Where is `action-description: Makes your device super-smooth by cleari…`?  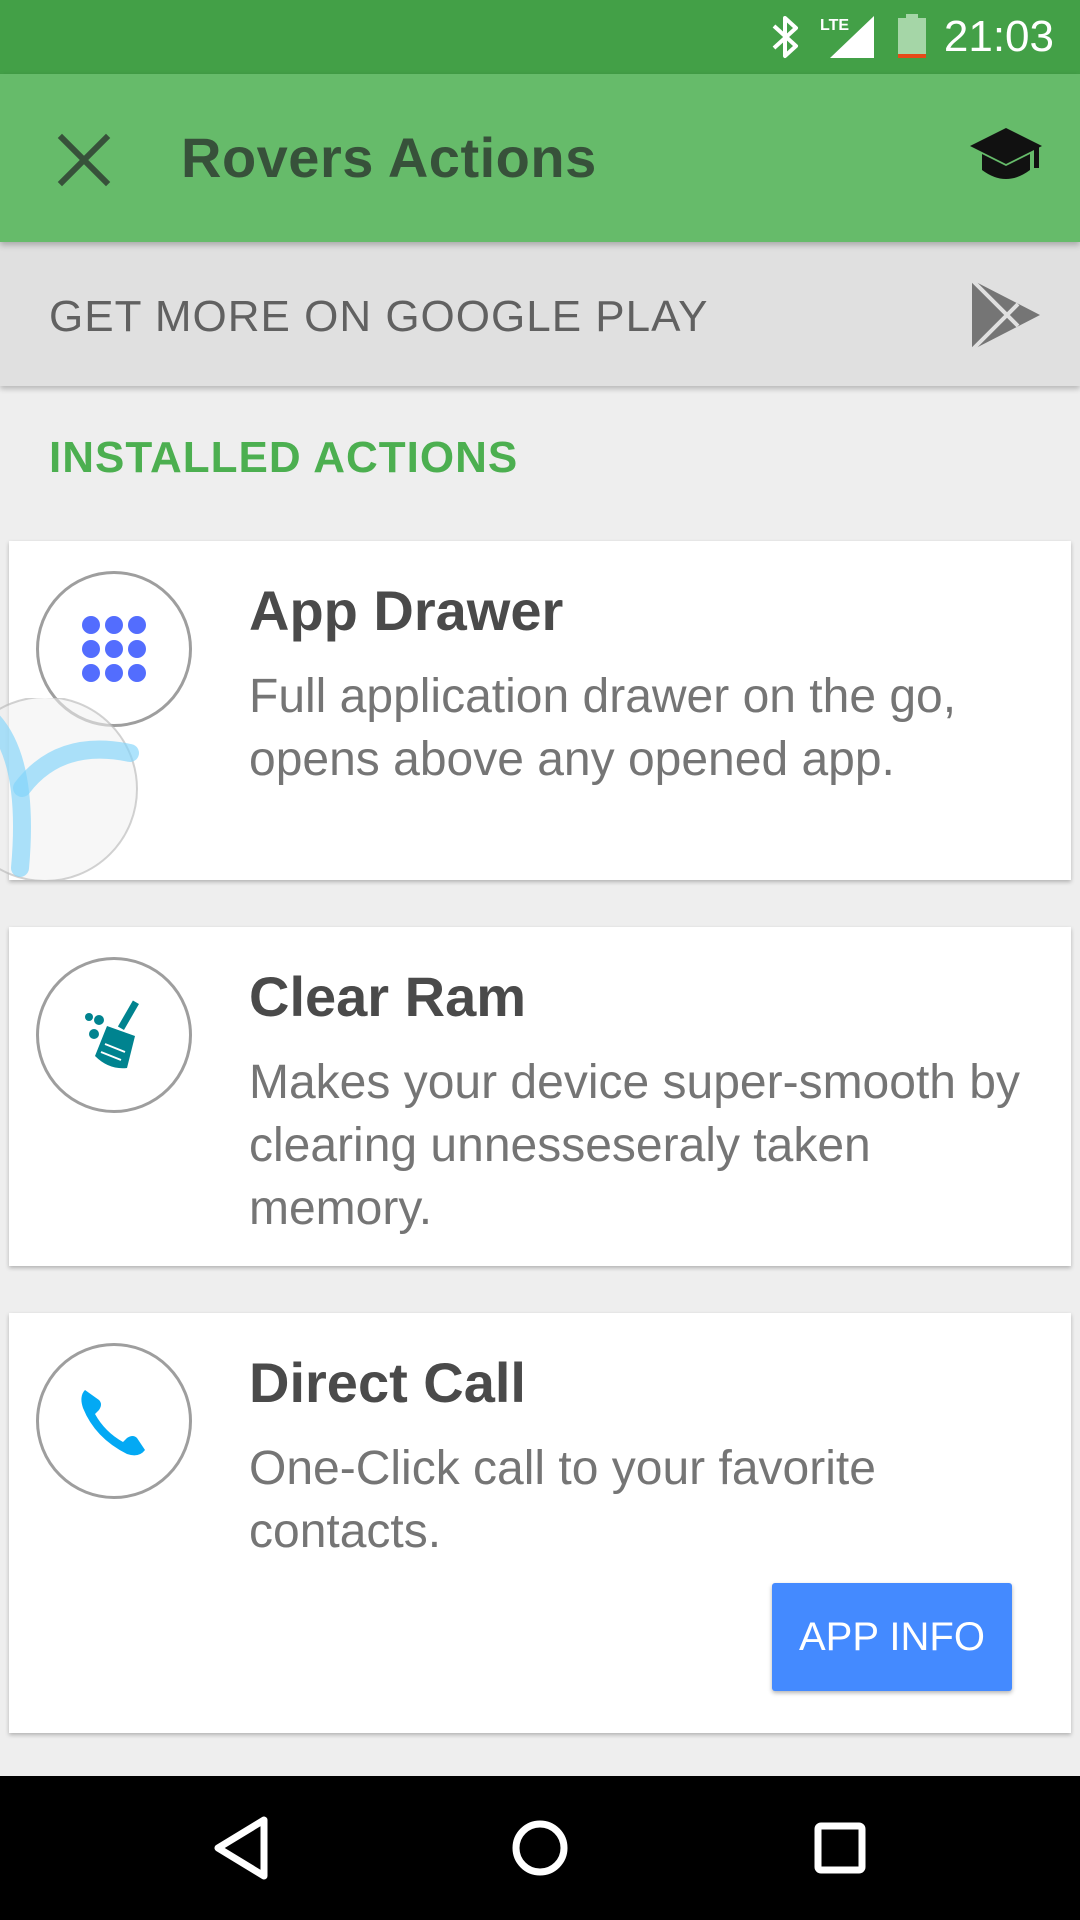
action-description: Makes your device super-smooth by cleari… is located at coordinates (634, 1145).